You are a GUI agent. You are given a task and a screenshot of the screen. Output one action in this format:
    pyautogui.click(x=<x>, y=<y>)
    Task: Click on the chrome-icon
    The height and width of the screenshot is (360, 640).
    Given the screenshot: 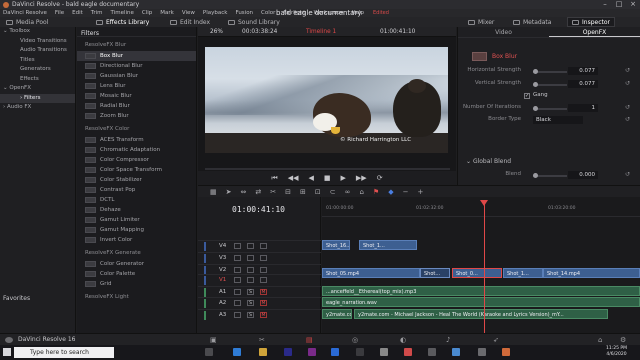 What is the action you would take?
    pyautogui.click(x=408, y=352)
    